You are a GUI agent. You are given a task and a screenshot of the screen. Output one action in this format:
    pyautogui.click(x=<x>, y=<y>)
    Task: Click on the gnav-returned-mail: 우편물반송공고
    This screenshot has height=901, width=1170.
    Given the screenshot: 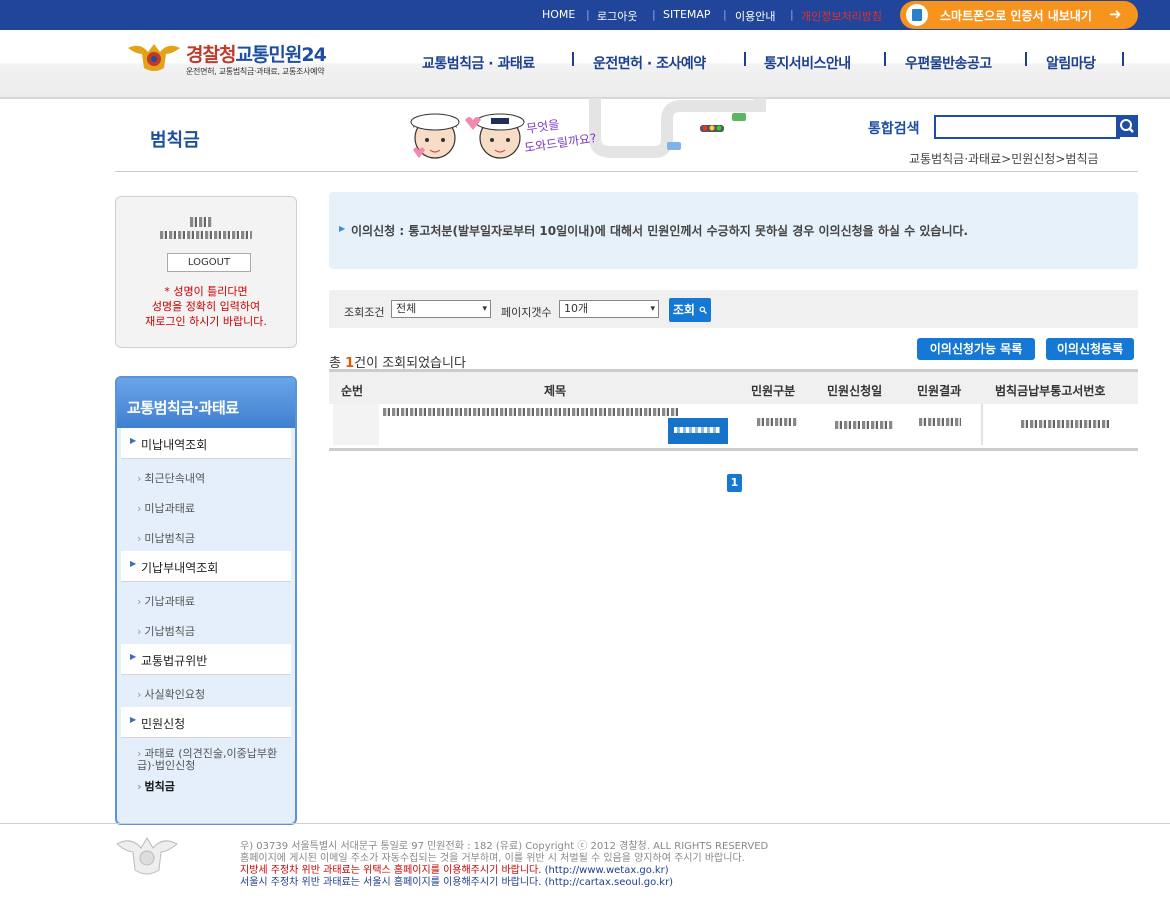 What is the action you would take?
    pyautogui.click(x=948, y=63)
    